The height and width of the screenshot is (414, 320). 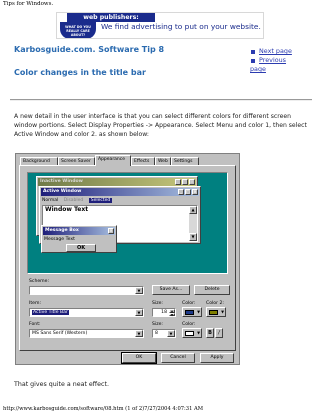 I want to click on color1-swatch, so click(x=189, y=312).